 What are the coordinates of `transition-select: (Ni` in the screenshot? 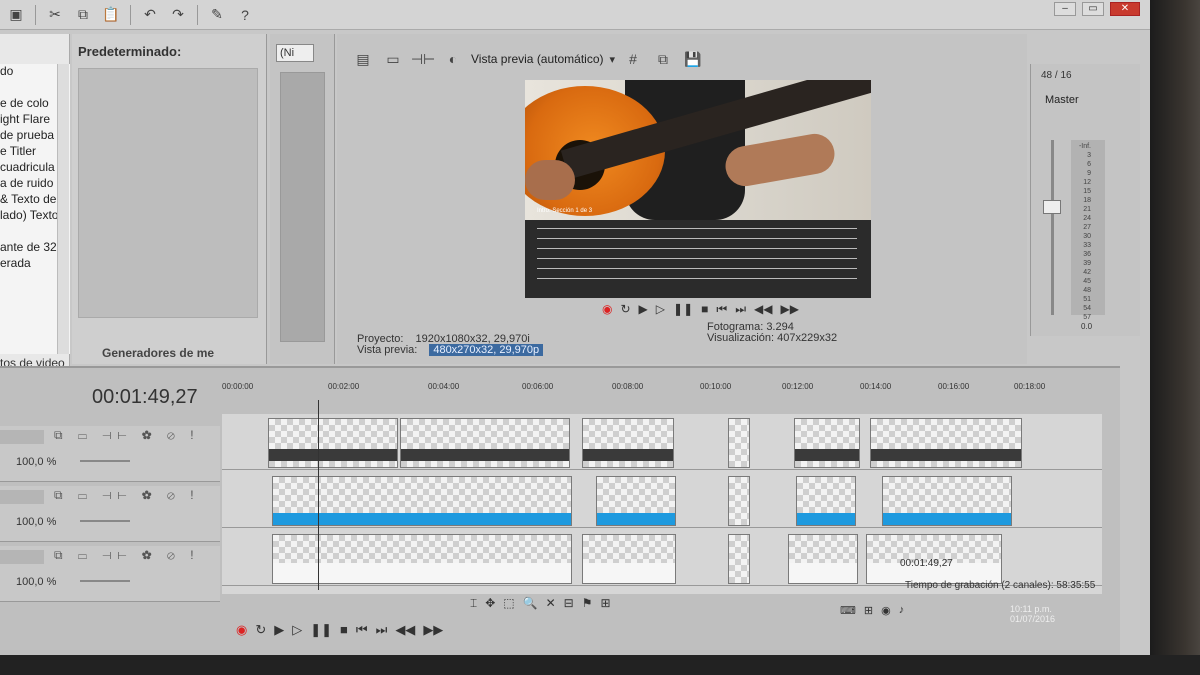 It's located at (295, 53).